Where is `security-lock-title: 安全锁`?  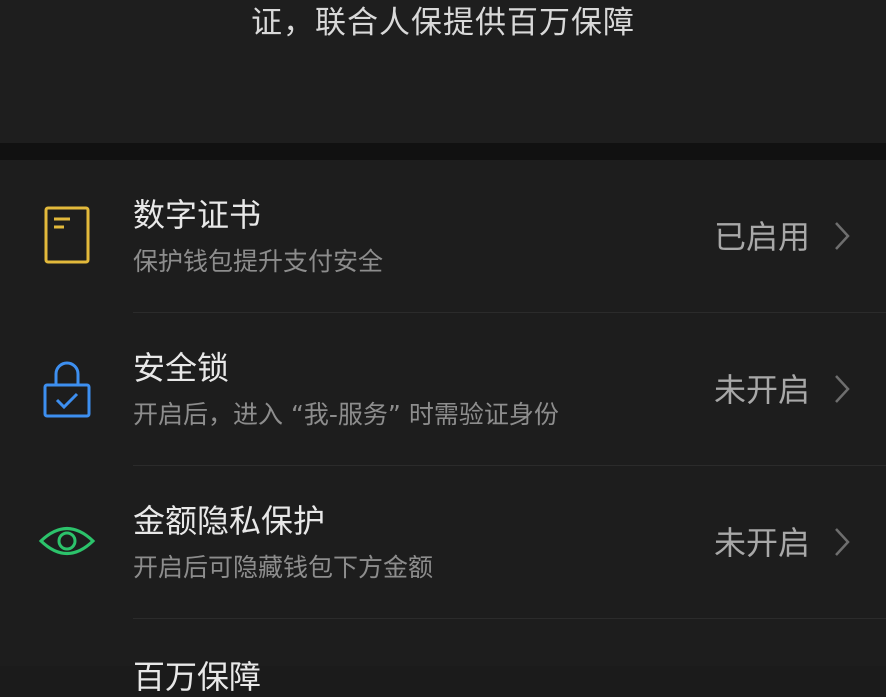 security-lock-title: 安全锁 is located at coordinates (181, 368).